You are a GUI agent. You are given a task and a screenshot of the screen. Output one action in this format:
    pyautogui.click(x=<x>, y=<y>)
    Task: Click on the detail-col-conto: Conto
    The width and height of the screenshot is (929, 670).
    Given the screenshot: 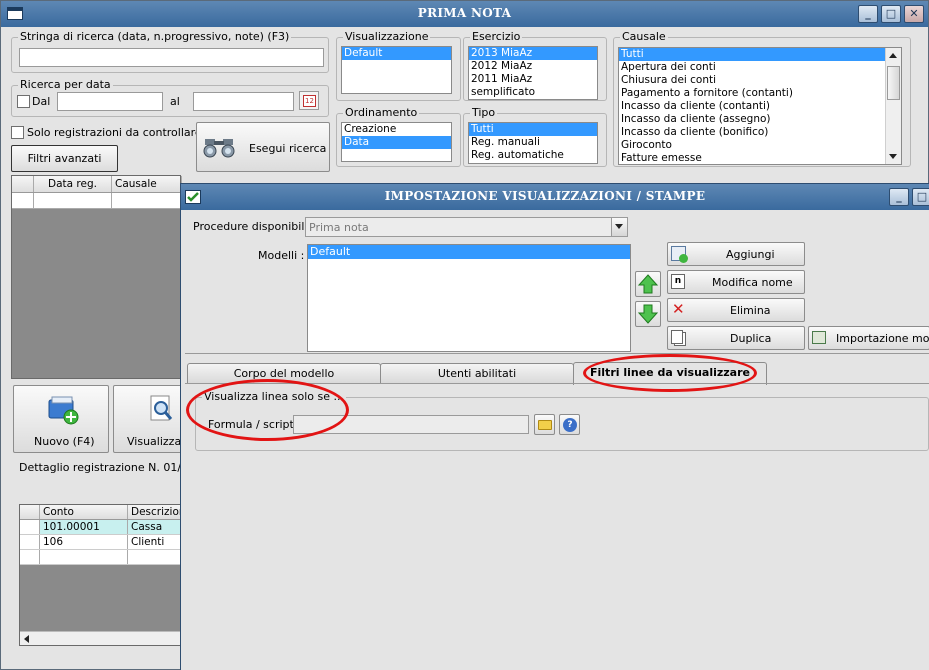 What is the action you would take?
    pyautogui.click(x=84, y=512)
    